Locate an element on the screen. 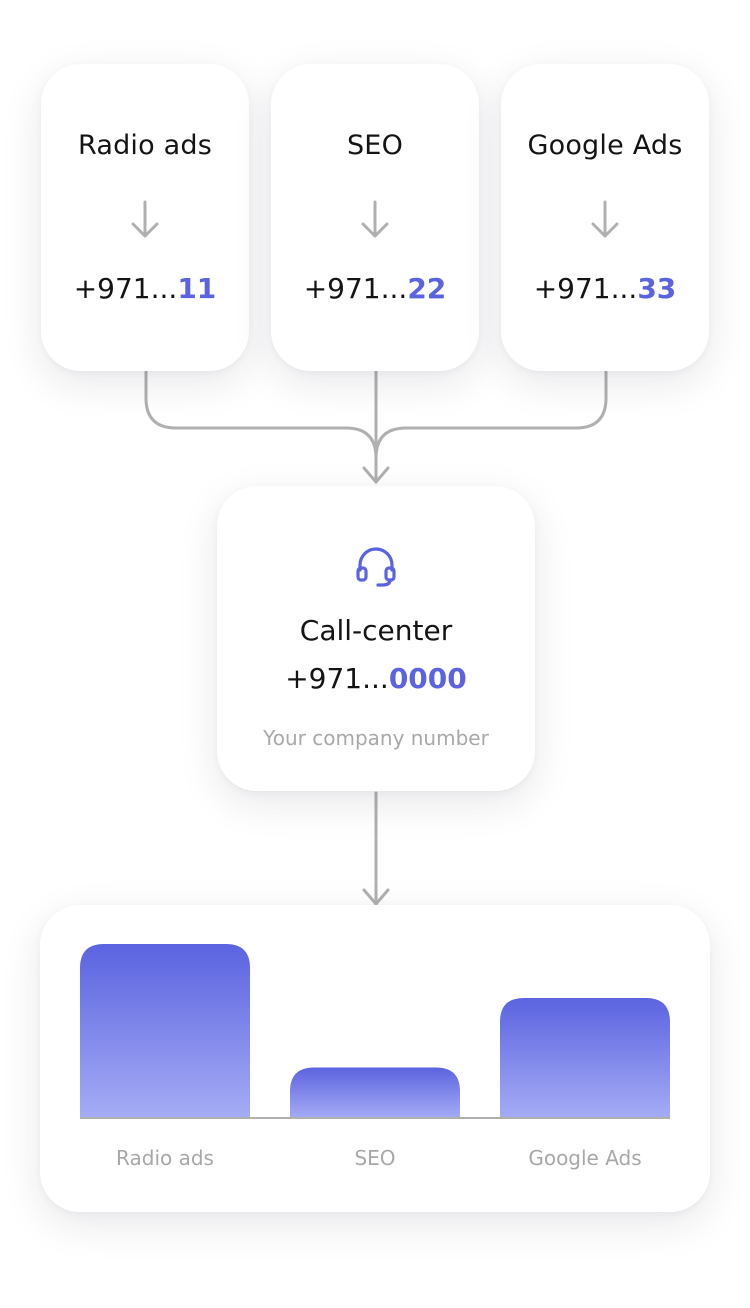 The height and width of the screenshot is (1308, 750). bar-chart: Radio ads SEO Google Ads is located at coordinates (375, 1057).